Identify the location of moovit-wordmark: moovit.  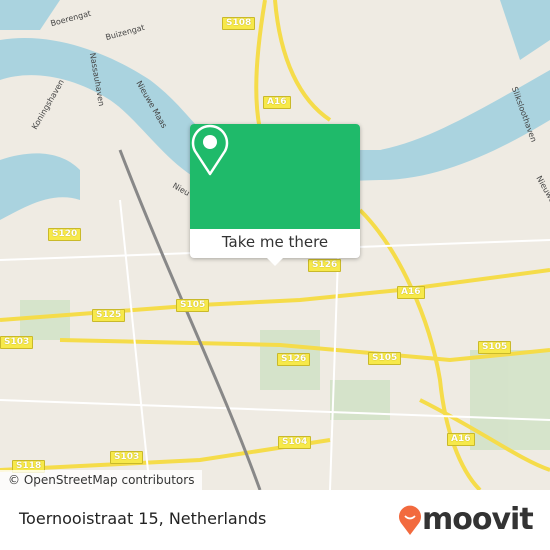
(478, 519).